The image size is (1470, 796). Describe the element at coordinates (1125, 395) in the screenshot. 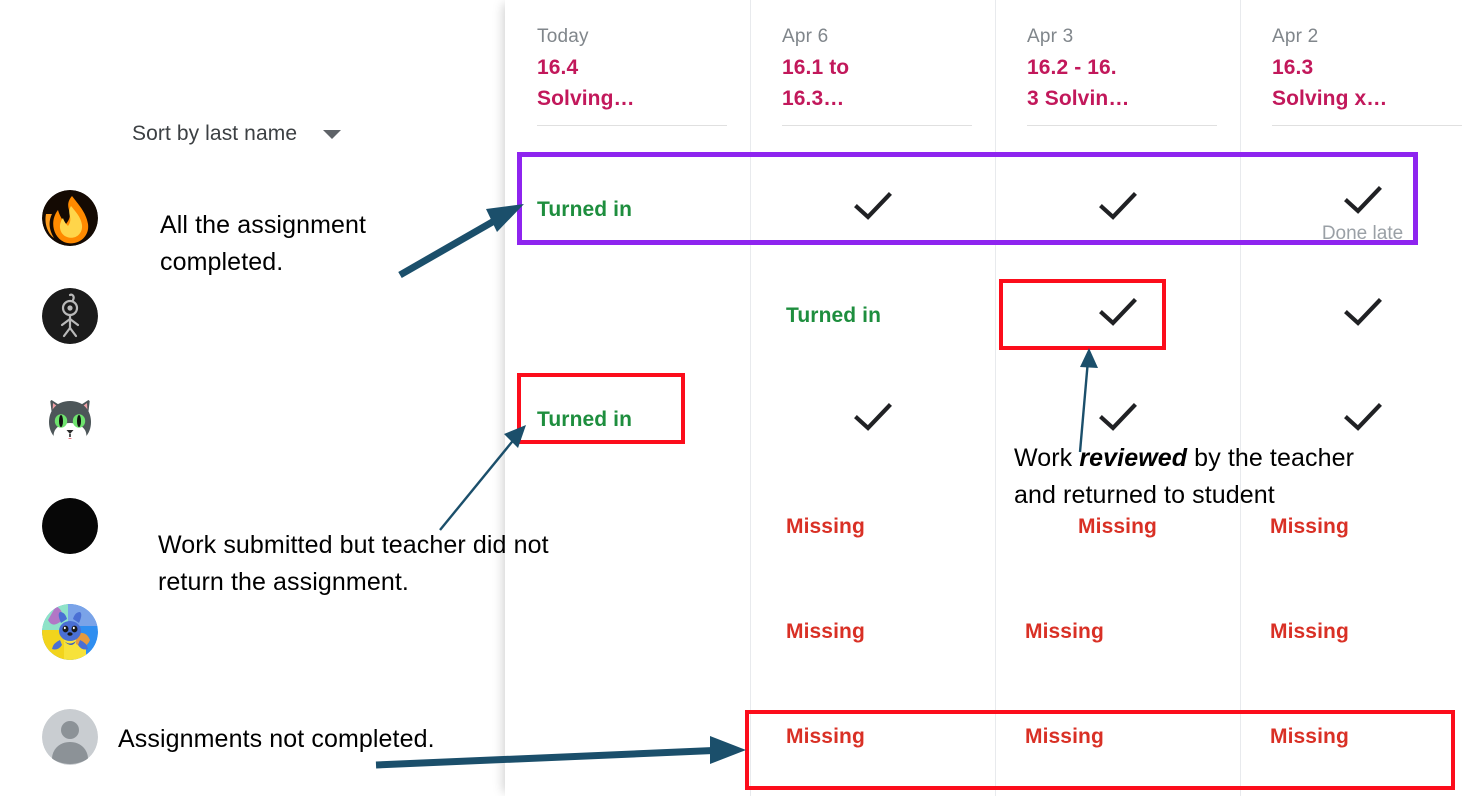

I see `arrow-to-reviewed-check` at that location.